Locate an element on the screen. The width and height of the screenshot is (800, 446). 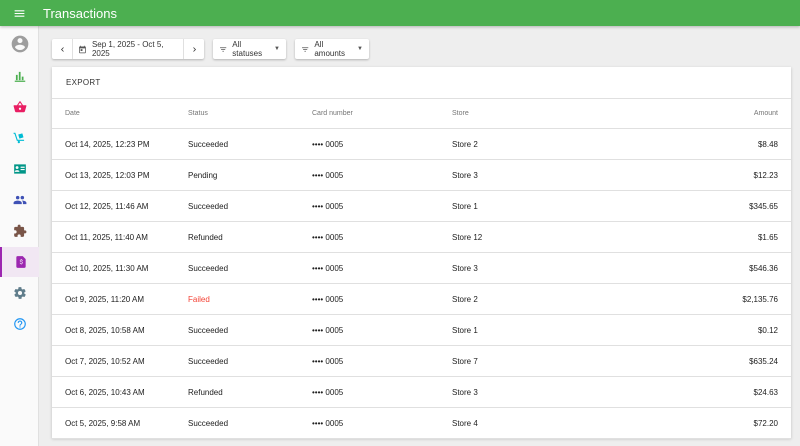
cell-status-failed: Failed is located at coordinates (199, 299).